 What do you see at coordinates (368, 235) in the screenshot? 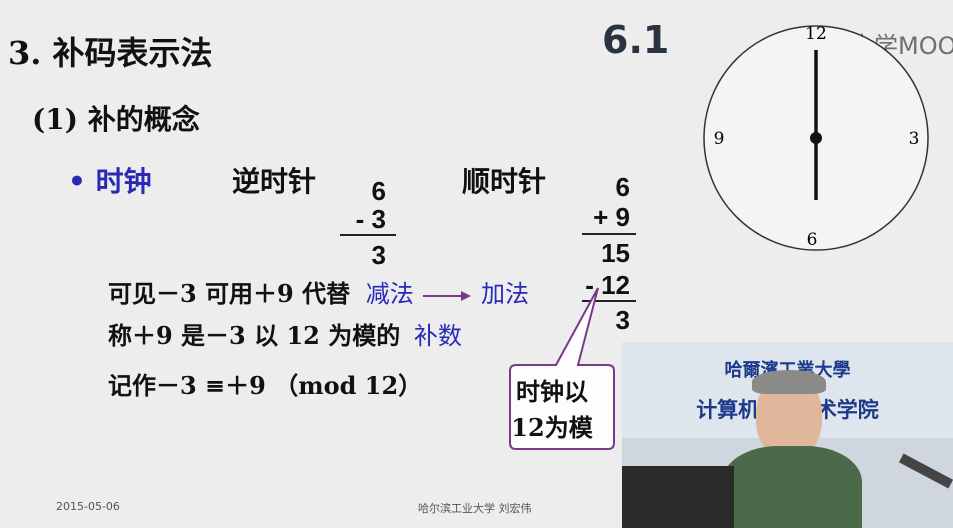
I see `ccw-rule` at bounding box center [368, 235].